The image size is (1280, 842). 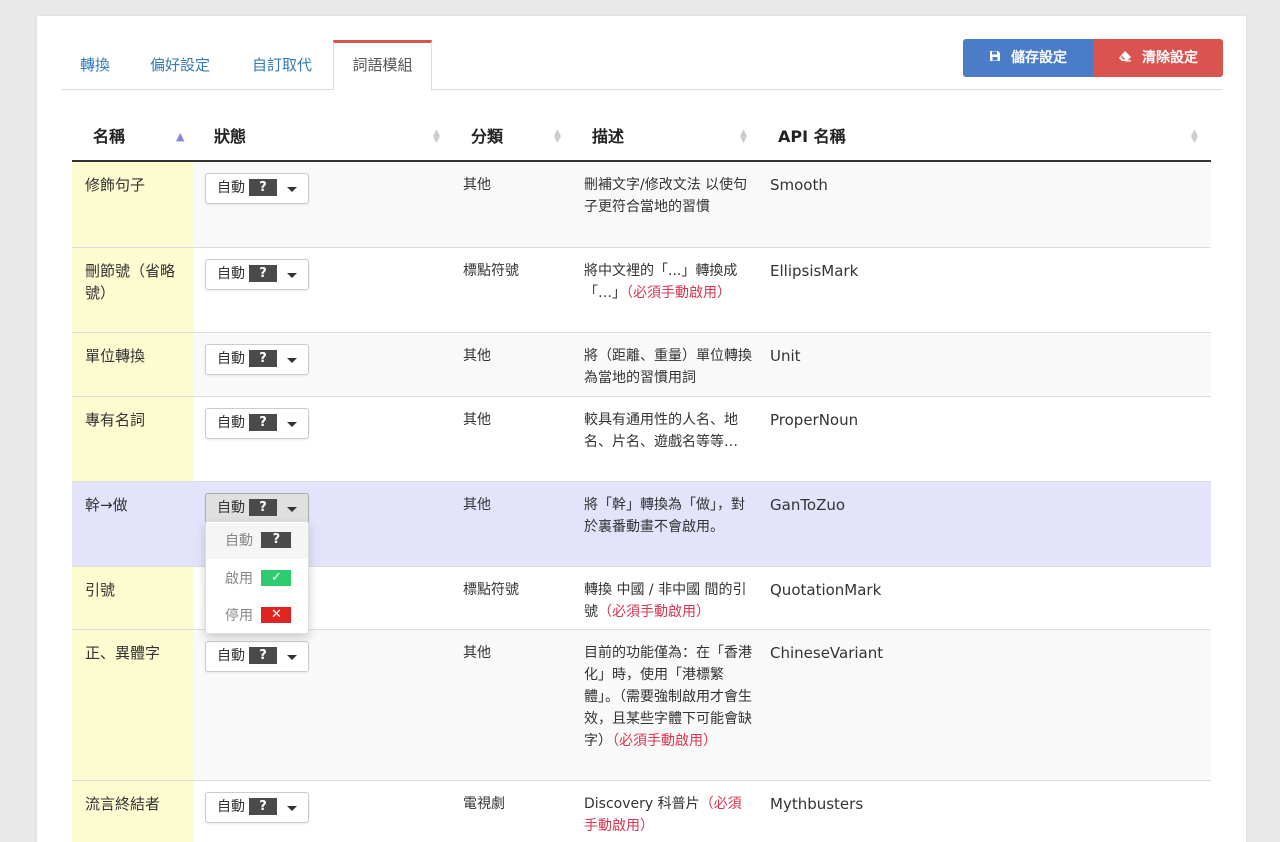 I want to click on module-description: Discovery 科普片（必須手動啟用）, so click(x=668, y=815).